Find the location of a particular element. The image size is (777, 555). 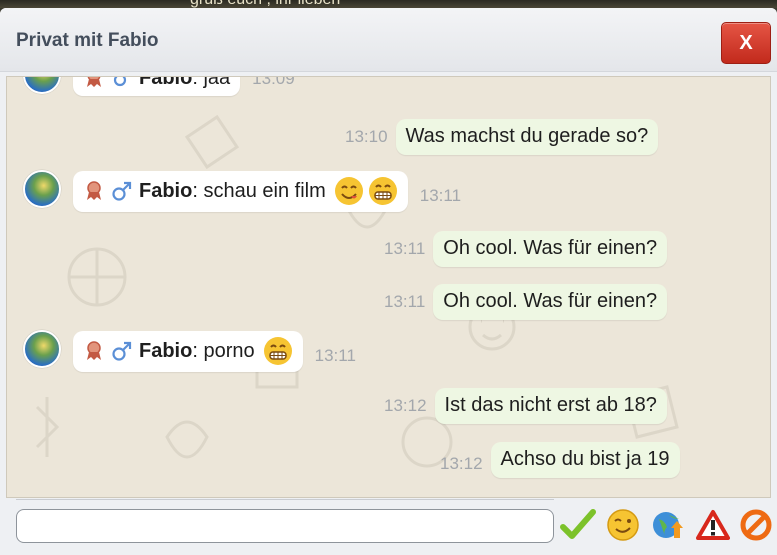

incoming-bubble: Fabio: jaa is located at coordinates (157, 86).